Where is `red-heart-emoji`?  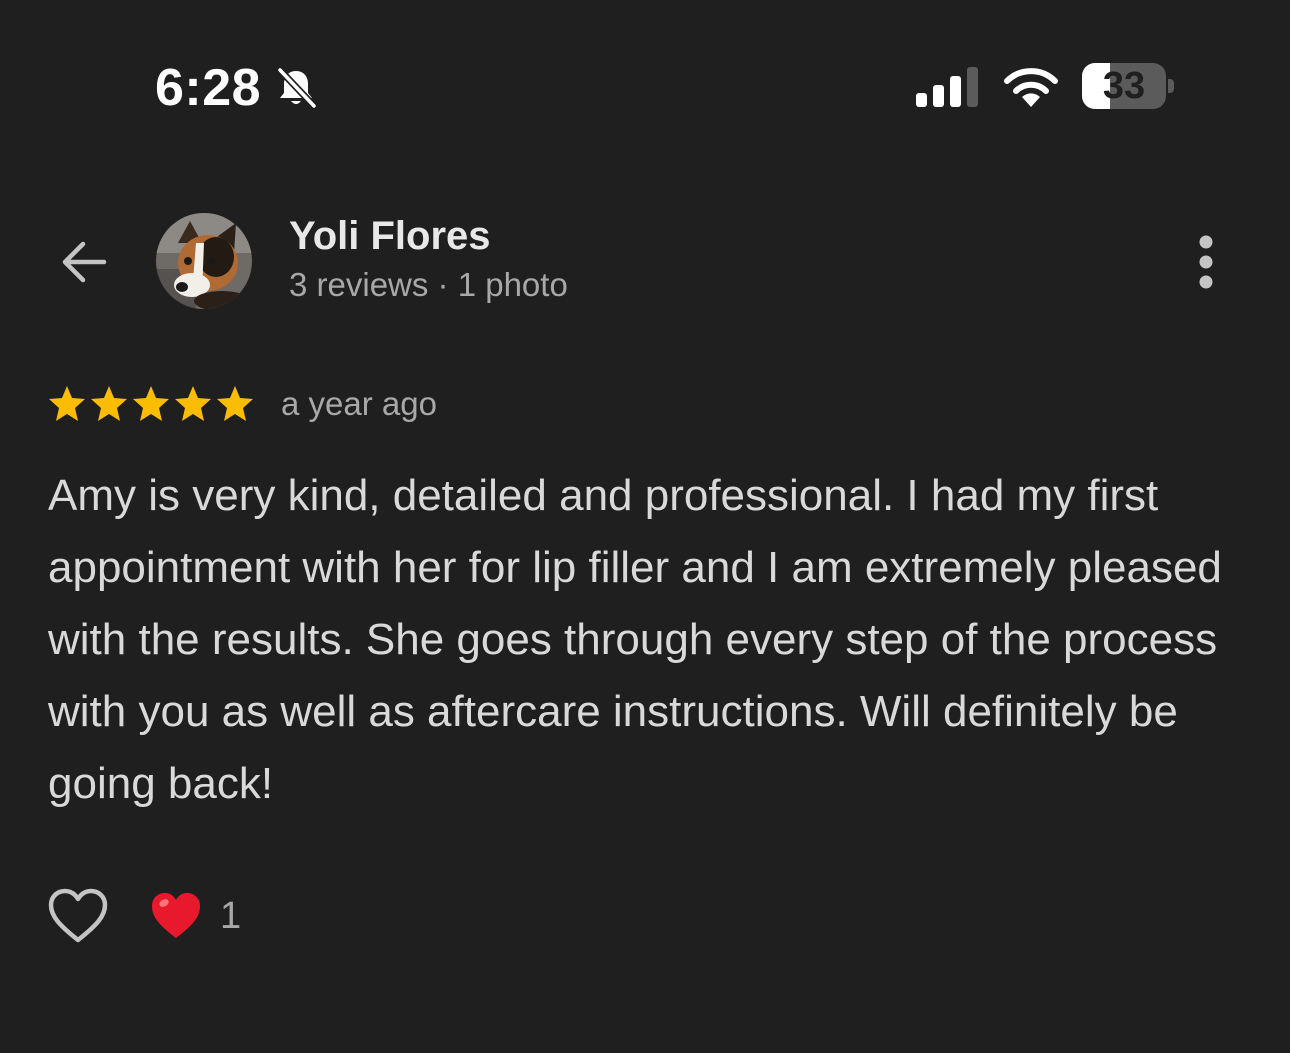
red-heart-emoji is located at coordinates (176, 915).